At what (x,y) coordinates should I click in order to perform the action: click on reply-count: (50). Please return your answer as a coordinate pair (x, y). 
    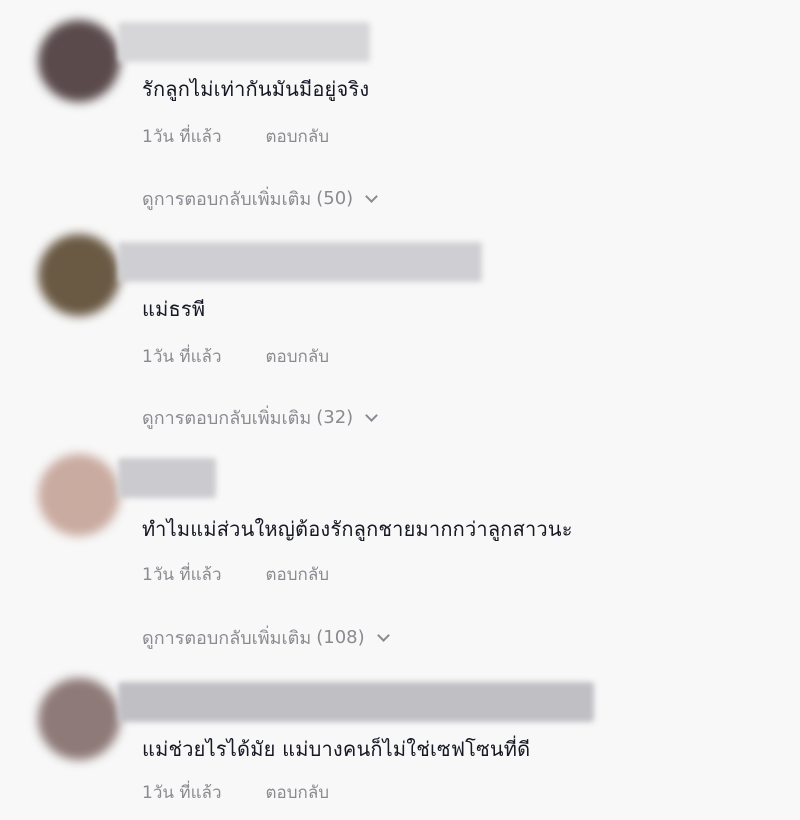
    Looking at the image, I should click on (335, 198).